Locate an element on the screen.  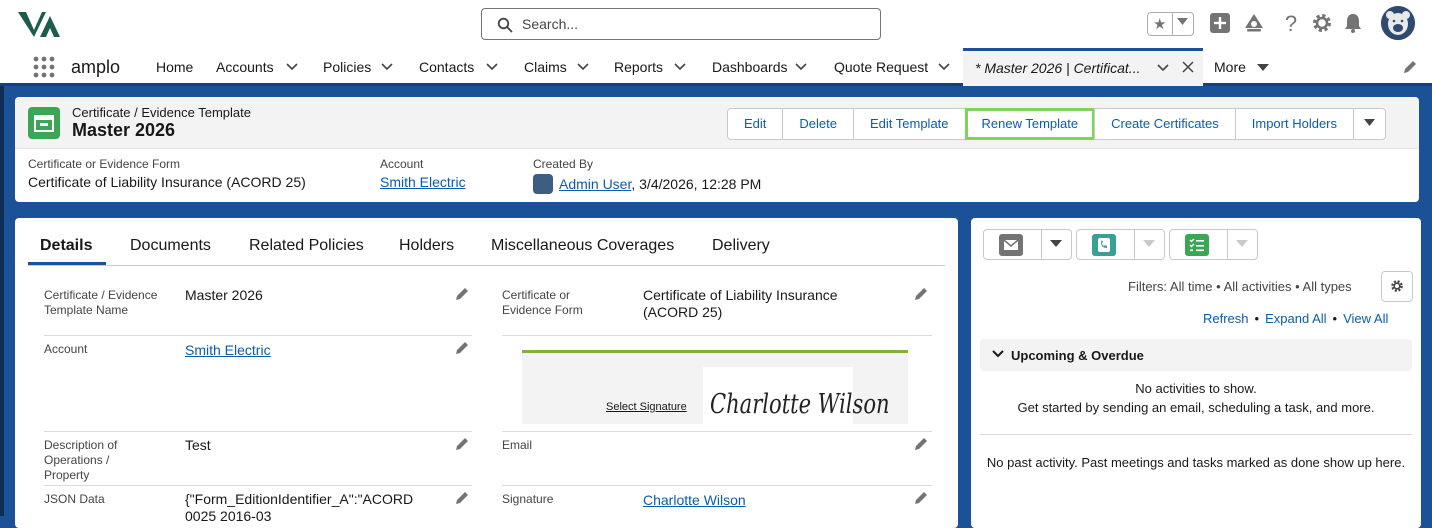
tab-related-policies: Related Policies is located at coordinates (306, 246).